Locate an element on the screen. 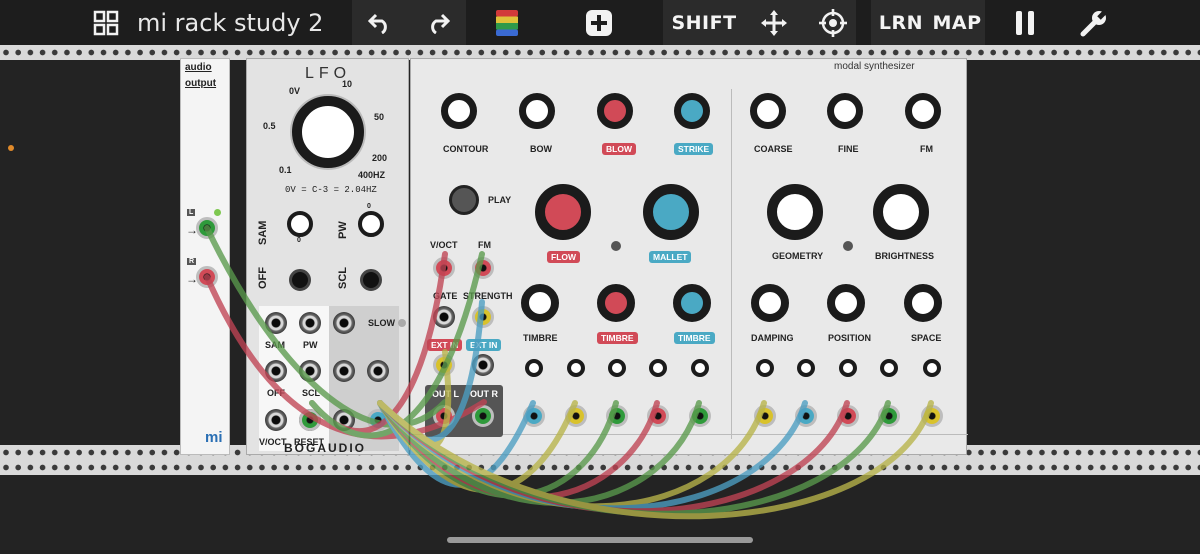  timbre-blow-knob is located at coordinates (616, 303).